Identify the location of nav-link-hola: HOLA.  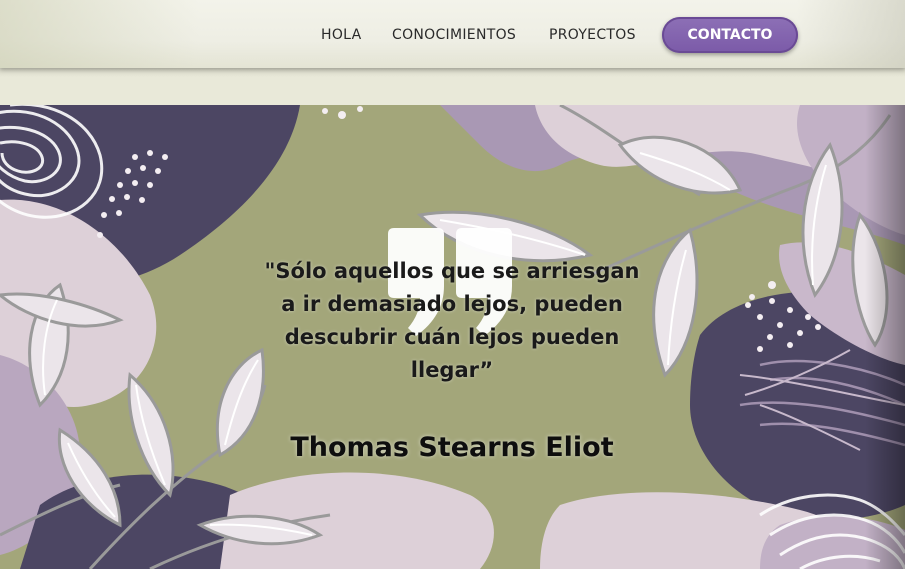
(341, 35).